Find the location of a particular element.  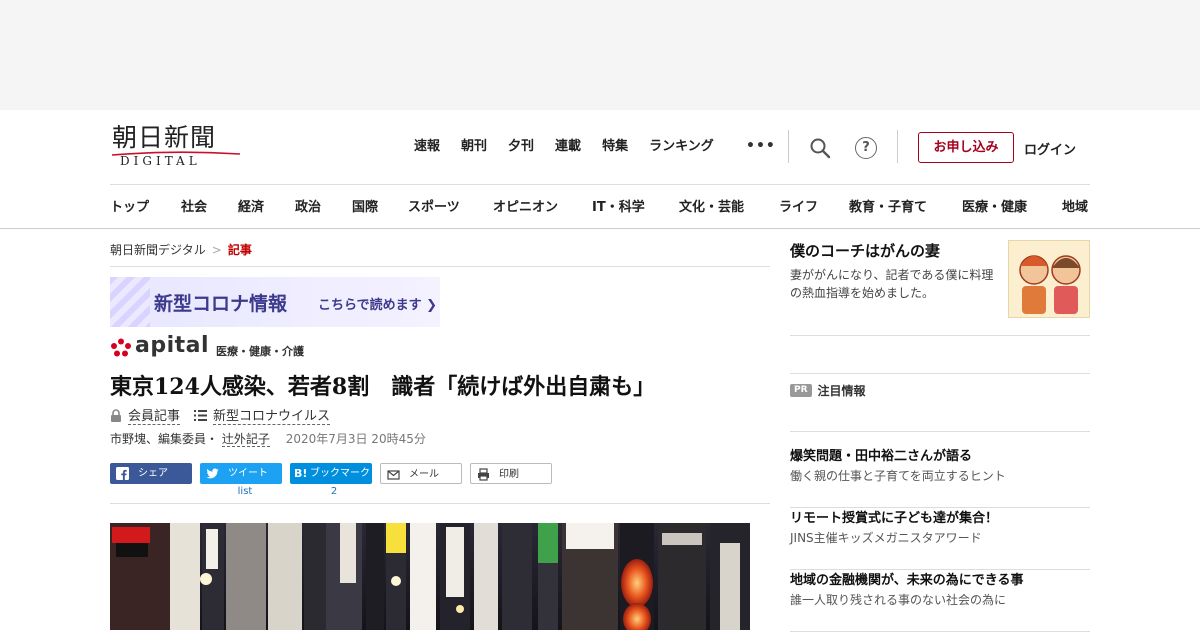

help-icon: ? is located at coordinates (866, 148).